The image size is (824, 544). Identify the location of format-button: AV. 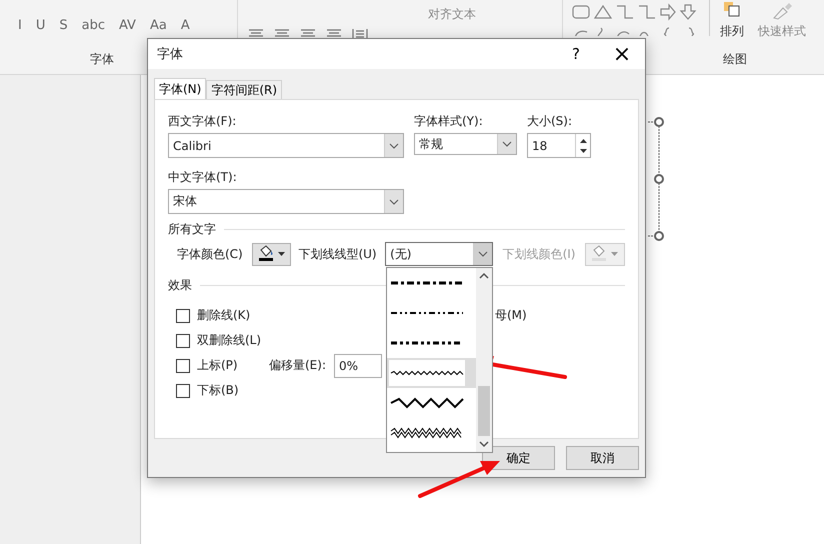
(127, 25).